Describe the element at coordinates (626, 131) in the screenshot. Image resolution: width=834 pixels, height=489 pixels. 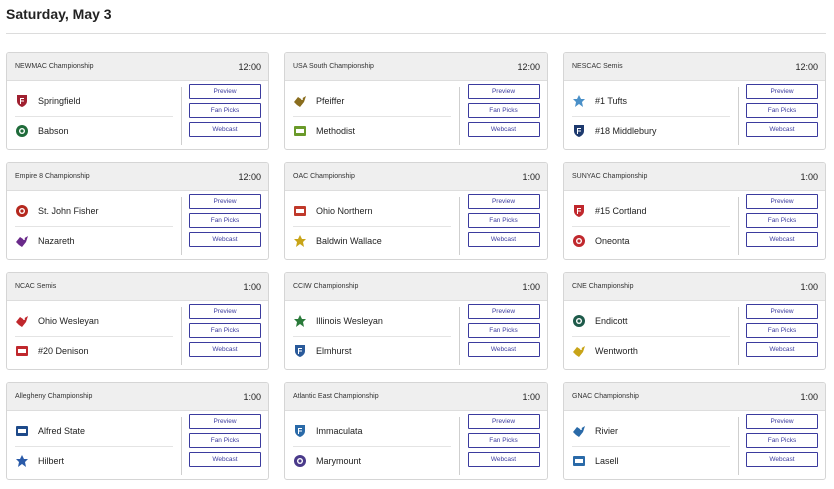
I see `team-name: #18 Middlebury` at that location.